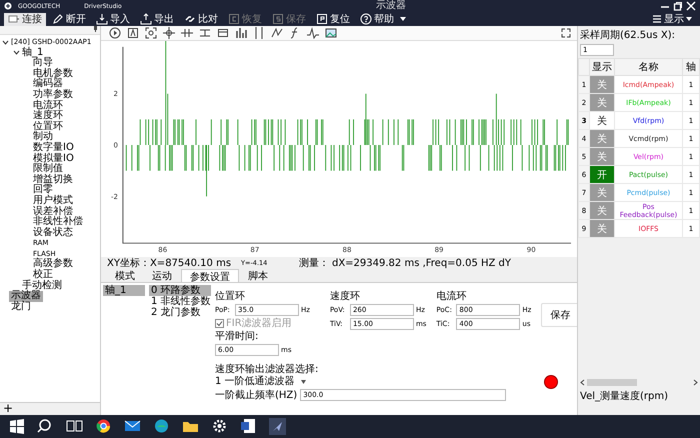 The image size is (700, 438). Describe the element at coordinates (628, 35) in the screenshot. I see `field-label: 采样周期(62.5us X):` at that location.